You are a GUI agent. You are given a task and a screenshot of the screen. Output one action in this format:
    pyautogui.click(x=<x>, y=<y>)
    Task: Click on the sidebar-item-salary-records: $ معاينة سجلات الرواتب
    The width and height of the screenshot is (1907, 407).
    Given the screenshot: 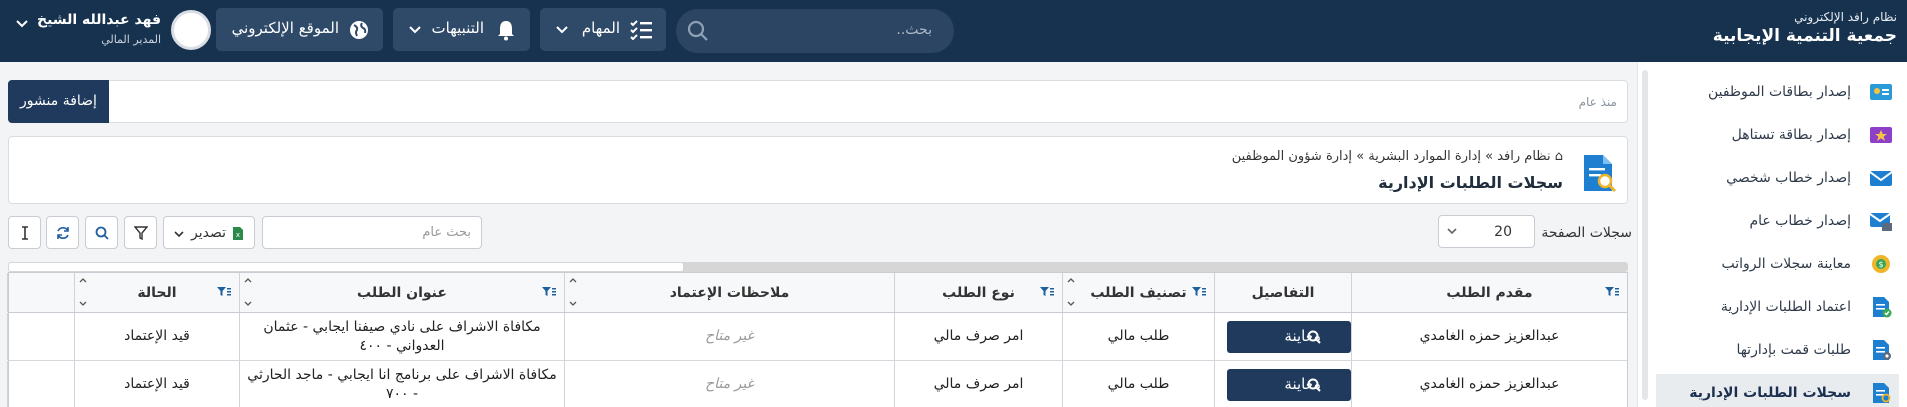 What is the action you would take?
    pyautogui.click(x=1777, y=264)
    